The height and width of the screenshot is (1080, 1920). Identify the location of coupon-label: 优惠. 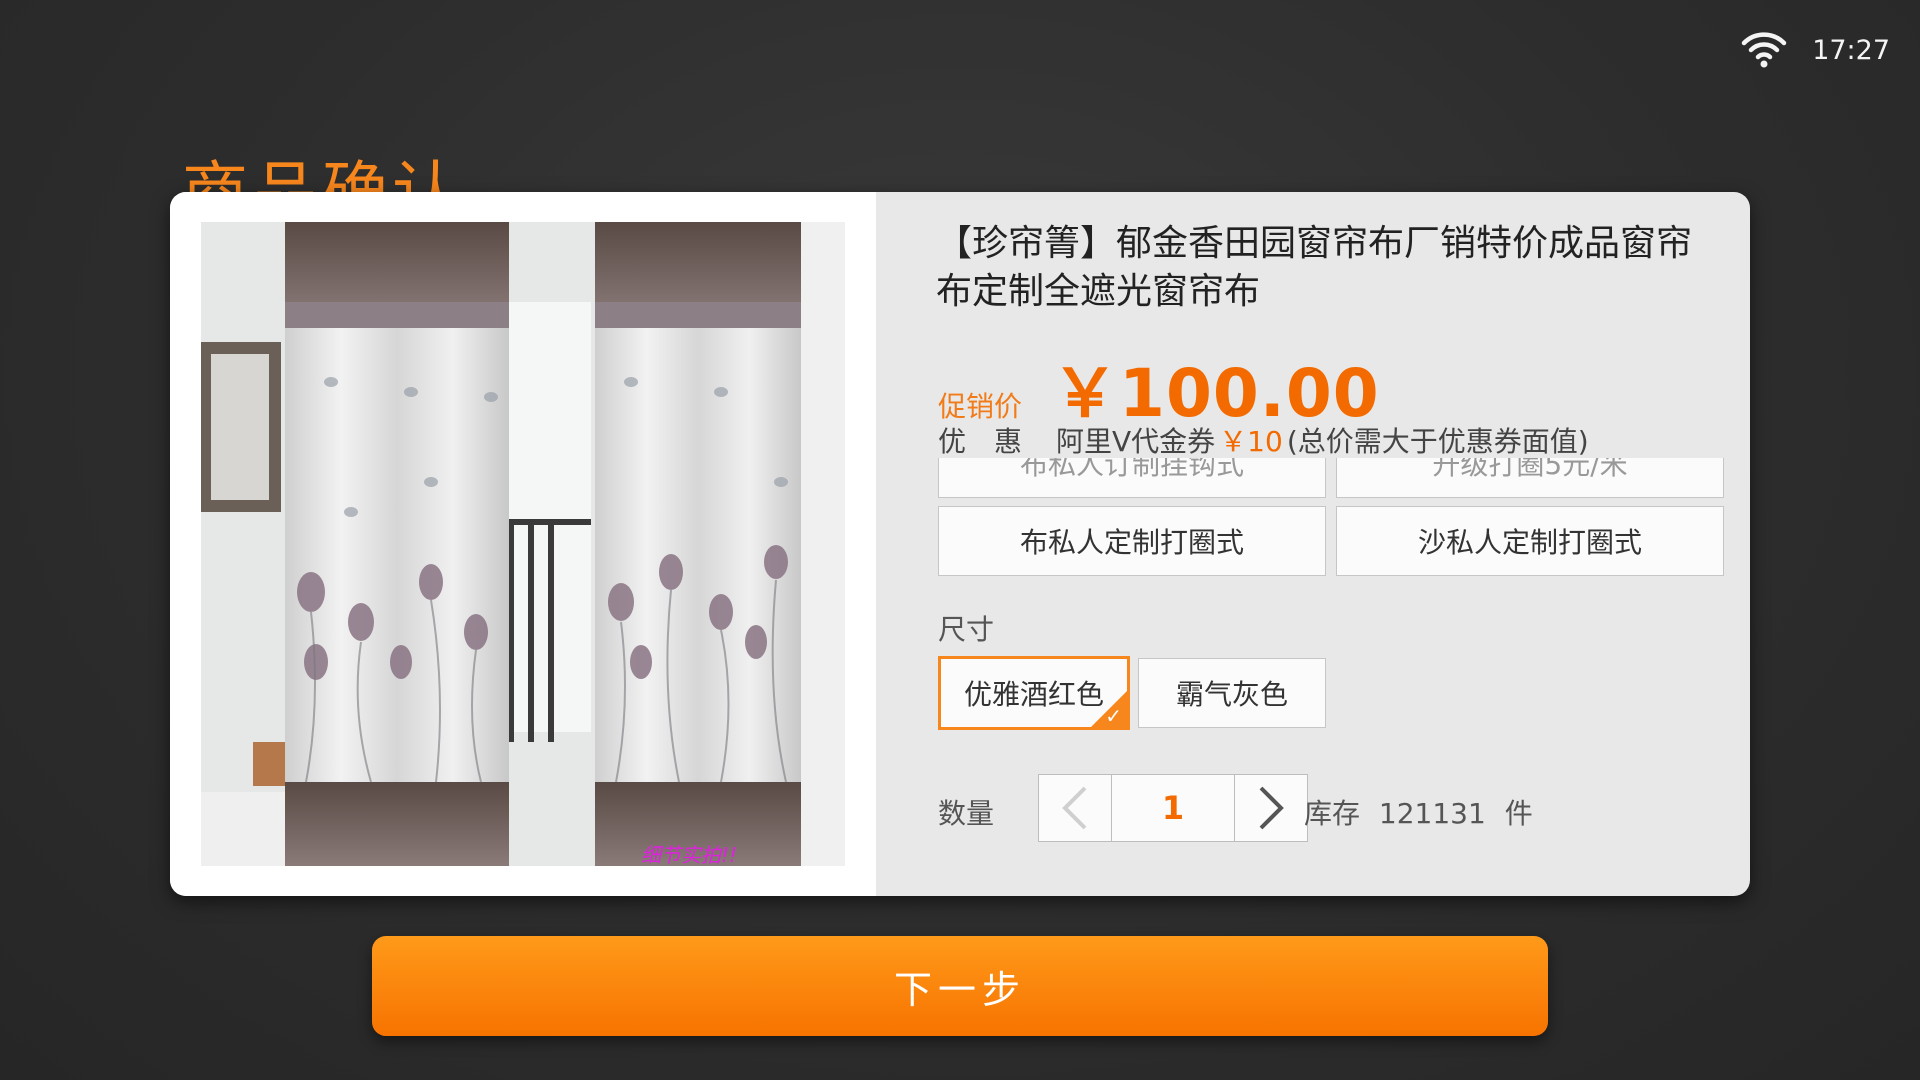
(994, 441).